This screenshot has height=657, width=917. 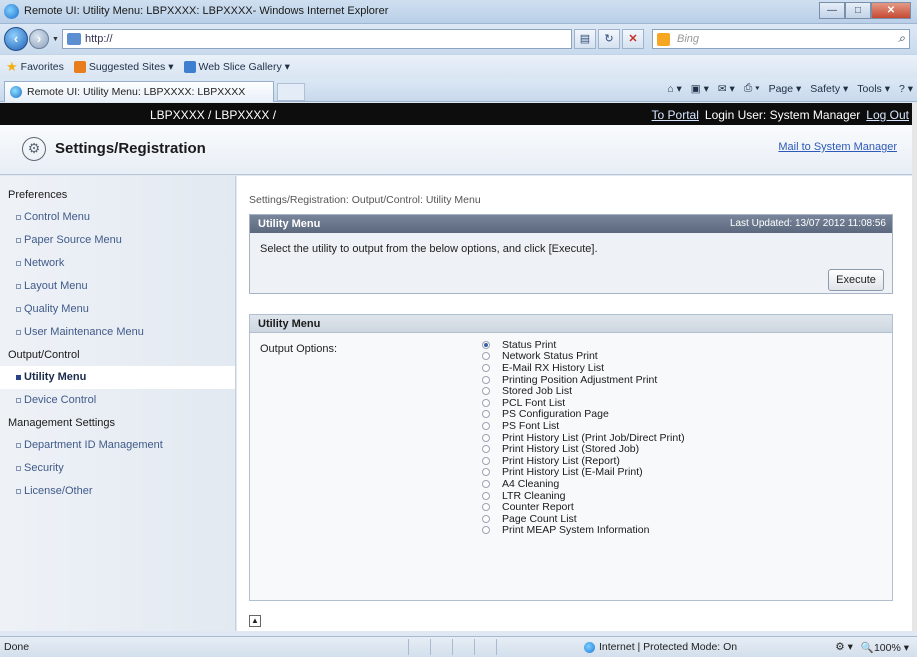 I want to click on compatibility-view-icon: ▤, so click(x=585, y=39).